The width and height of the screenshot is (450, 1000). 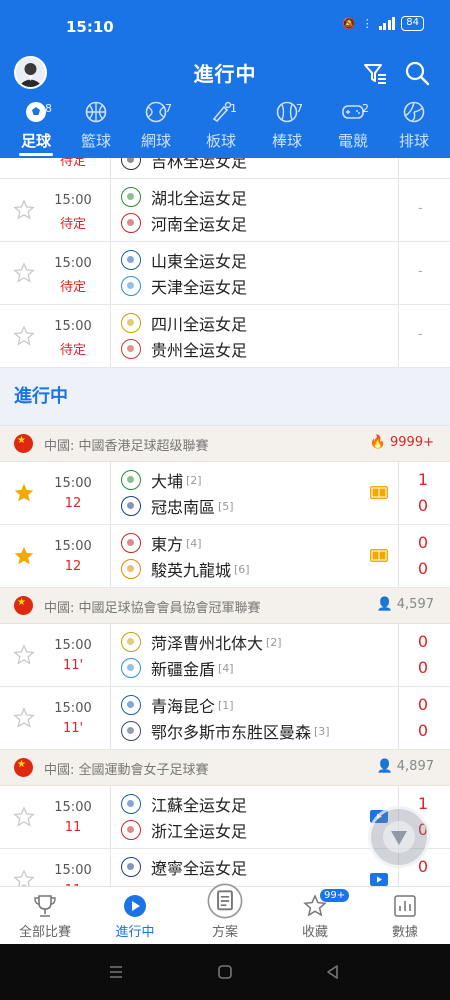 I want to click on home-team: 山東全运女足, so click(x=184, y=260).